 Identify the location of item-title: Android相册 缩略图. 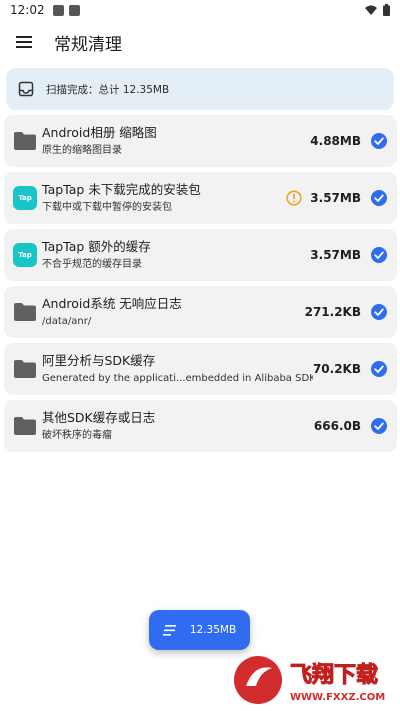
(99, 132).